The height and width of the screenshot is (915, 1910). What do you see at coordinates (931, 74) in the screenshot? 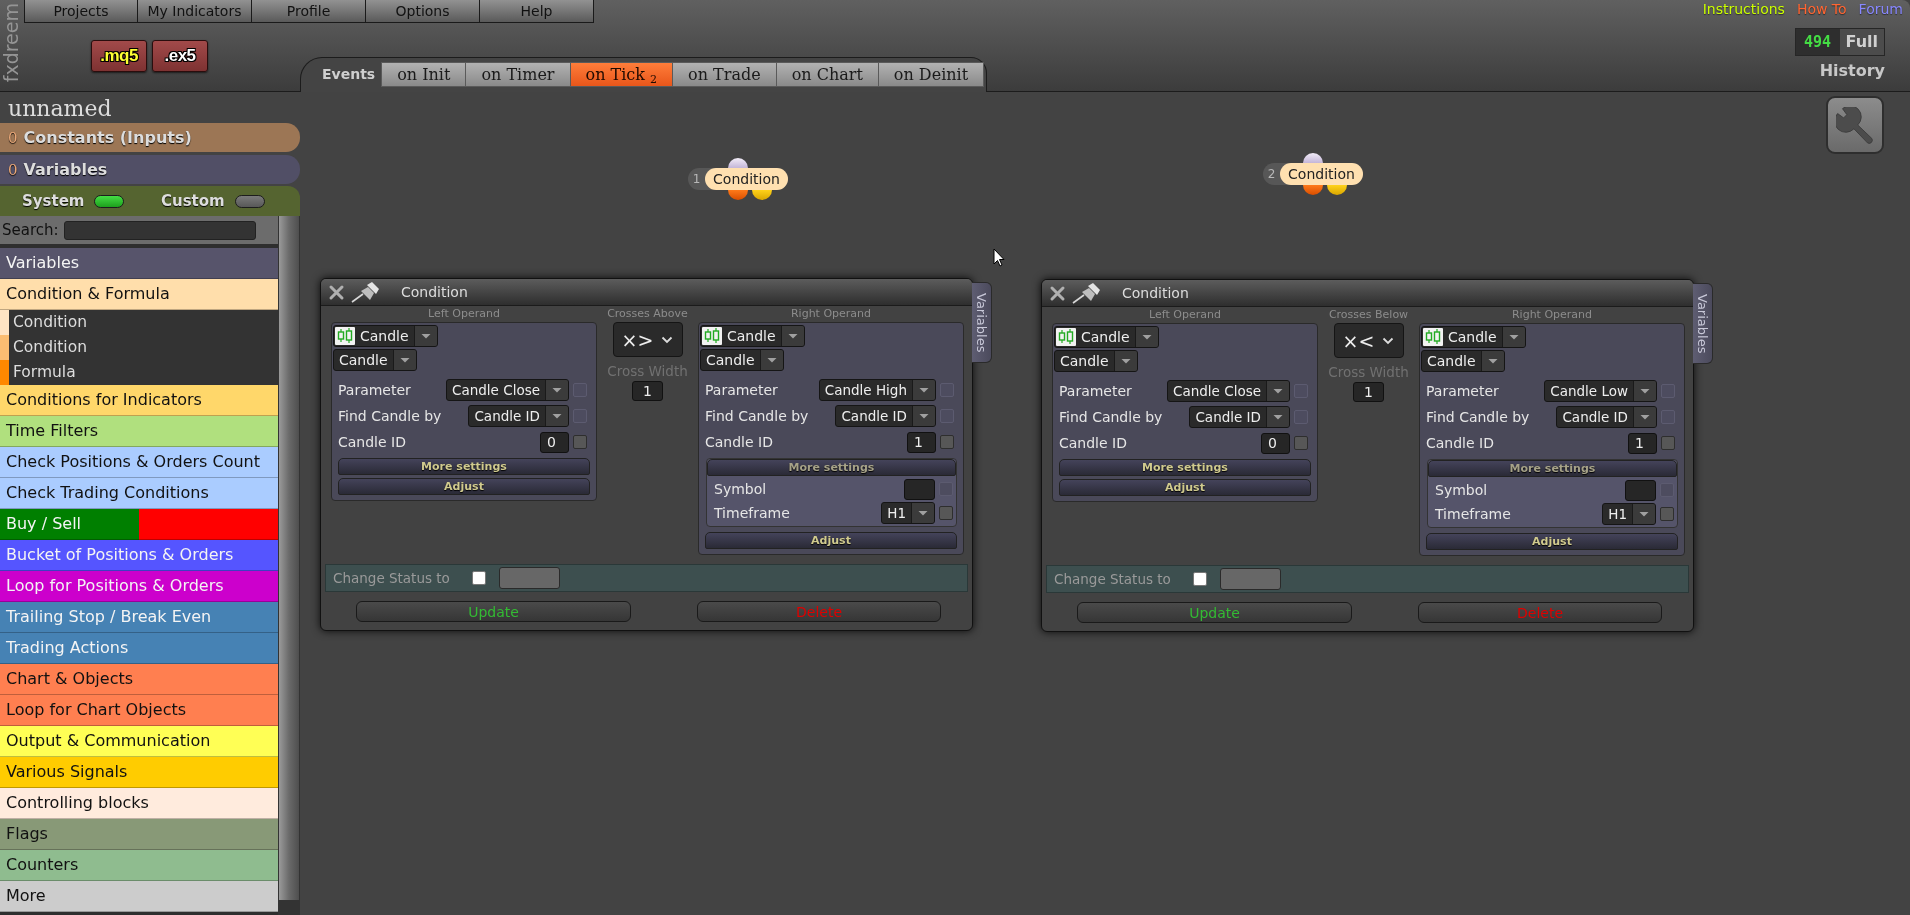
I see `event-tab: on Deinit` at bounding box center [931, 74].